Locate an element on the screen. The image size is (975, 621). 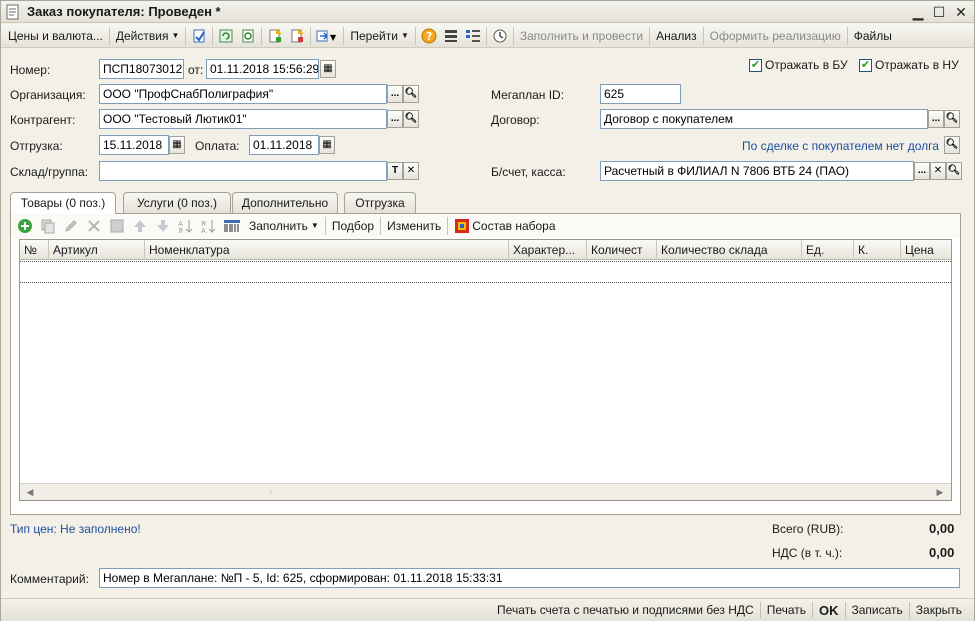
column-header-price: Цена is located at coordinates (926, 250).